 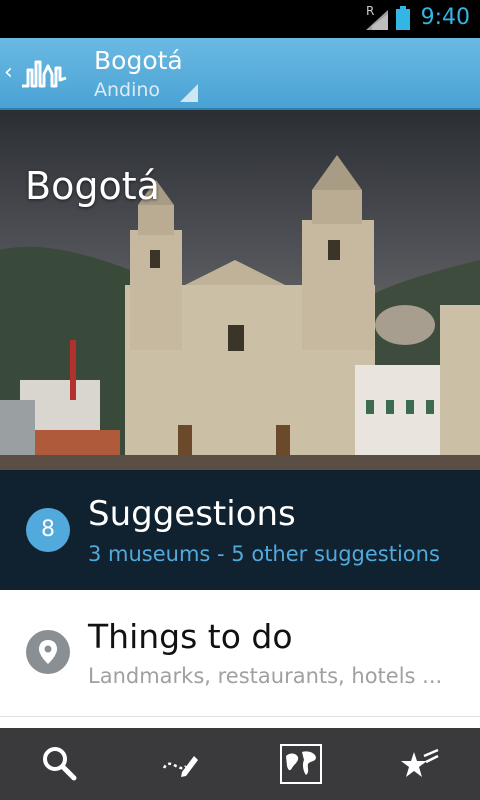 I want to click on suggestions-count-badge: 8, so click(x=48, y=530).